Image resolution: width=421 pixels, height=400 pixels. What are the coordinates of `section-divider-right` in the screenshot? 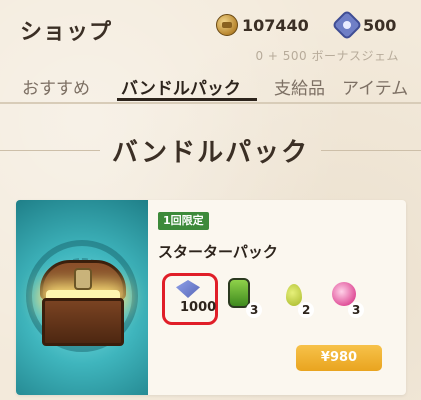 It's located at (371, 150).